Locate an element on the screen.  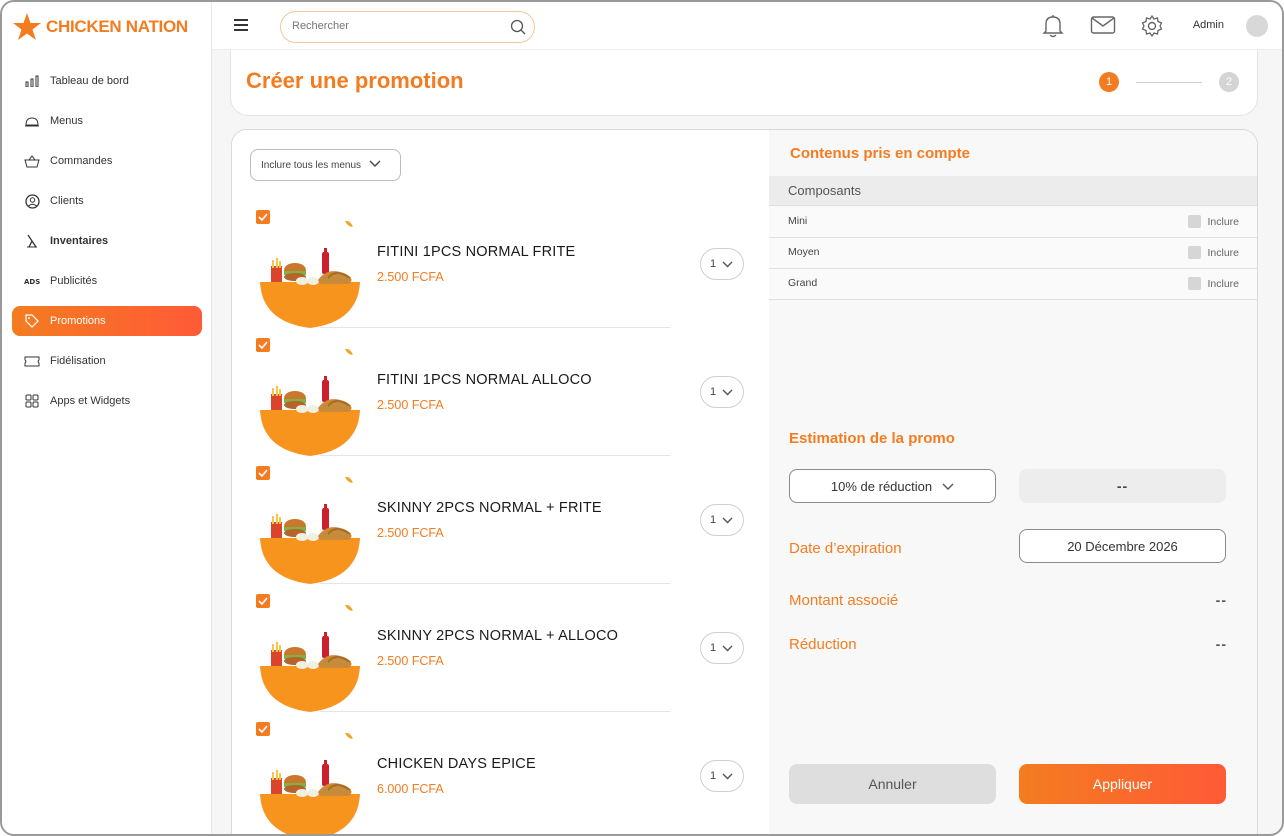
sidebar-item-promotions: Promotions is located at coordinates (107, 321).